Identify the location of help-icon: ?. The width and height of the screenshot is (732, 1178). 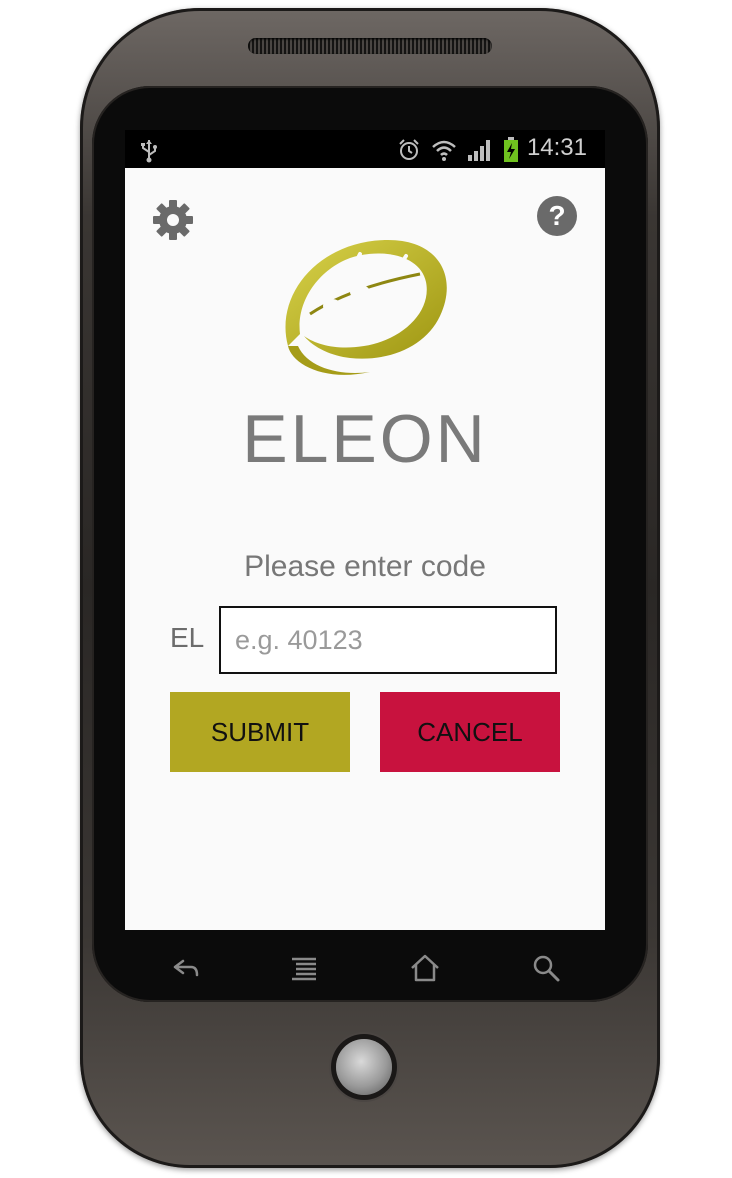
(557, 216).